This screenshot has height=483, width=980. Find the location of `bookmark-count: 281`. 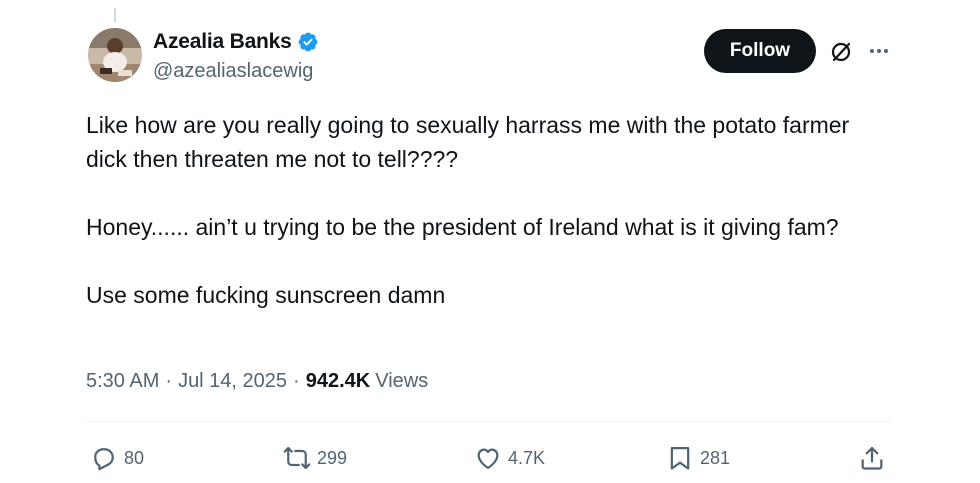

bookmark-count: 281 is located at coordinates (715, 457).